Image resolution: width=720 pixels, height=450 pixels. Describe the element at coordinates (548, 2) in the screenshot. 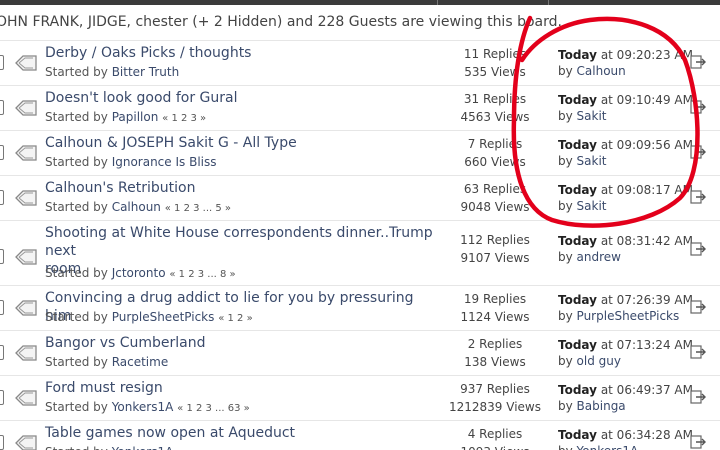

I see `top-bar-divider` at that location.